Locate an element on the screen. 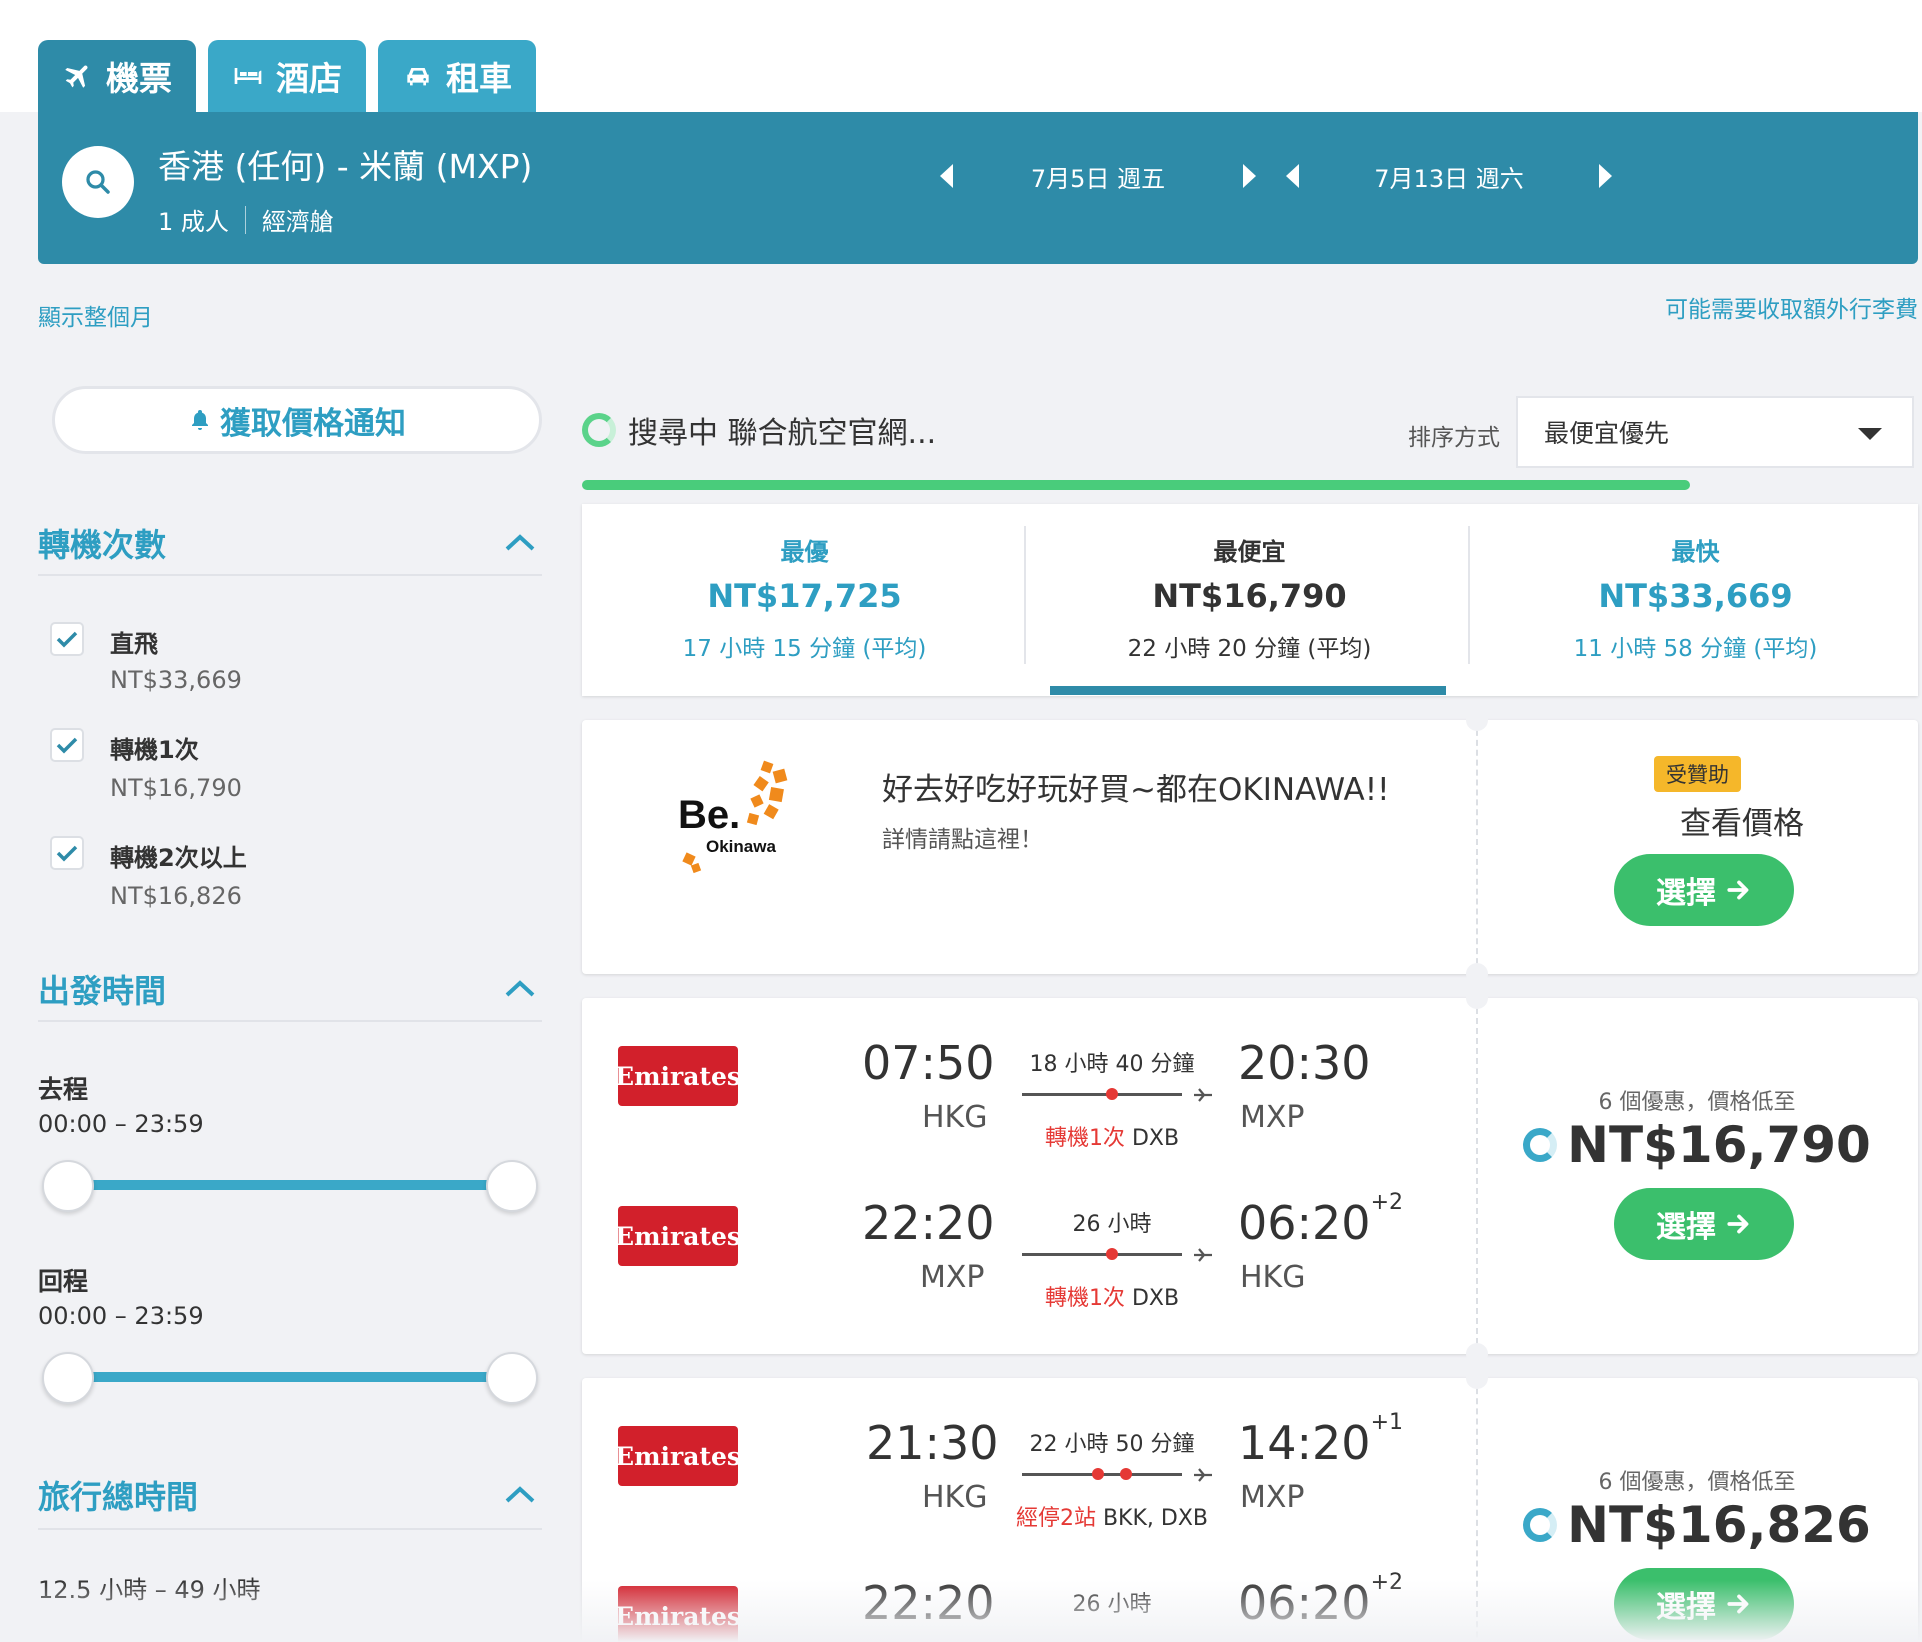  sort-value: 最便宜優先 is located at coordinates (1607, 433).